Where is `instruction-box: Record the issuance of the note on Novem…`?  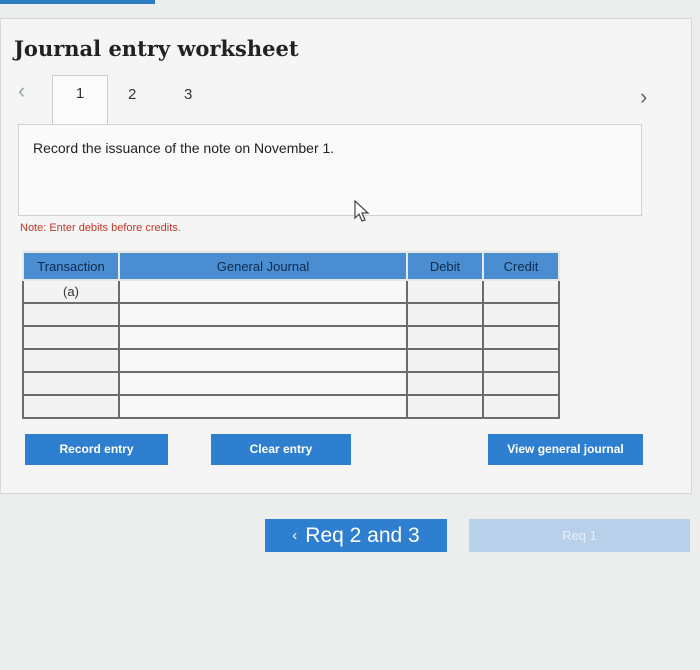
instruction-box: Record the issuance of the note on Novem… is located at coordinates (330, 170).